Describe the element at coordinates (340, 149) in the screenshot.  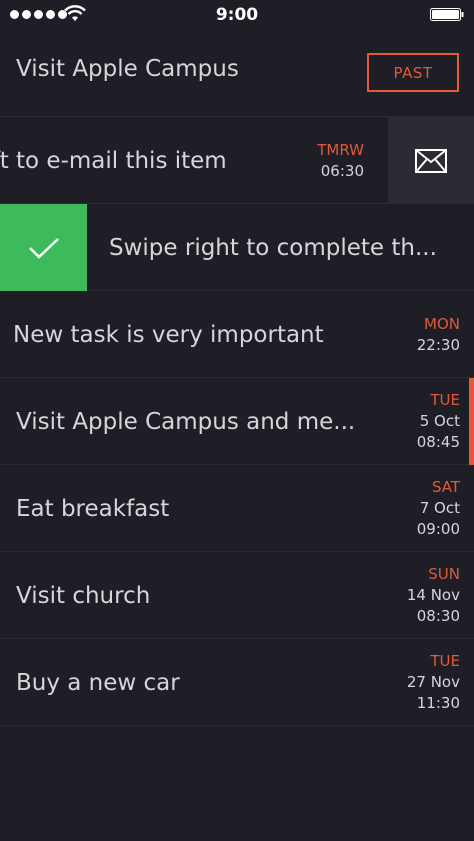
I see `task-day: TMRW` at that location.